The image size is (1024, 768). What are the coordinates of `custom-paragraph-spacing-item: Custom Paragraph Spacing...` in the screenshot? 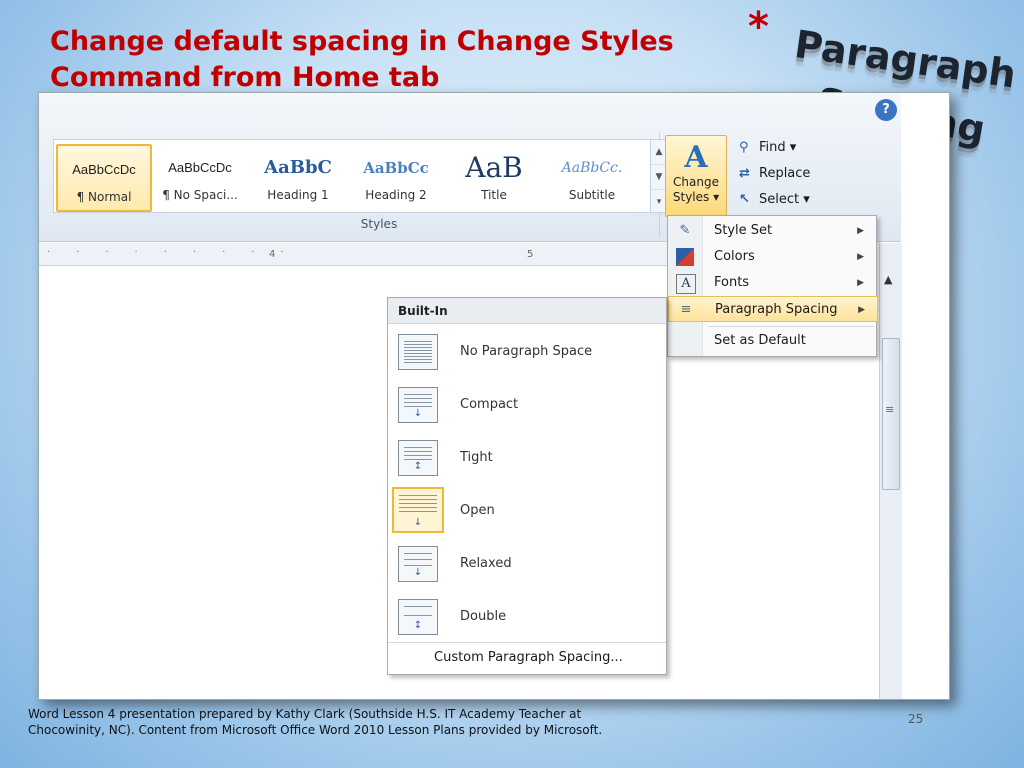 It's located at (528, 657).